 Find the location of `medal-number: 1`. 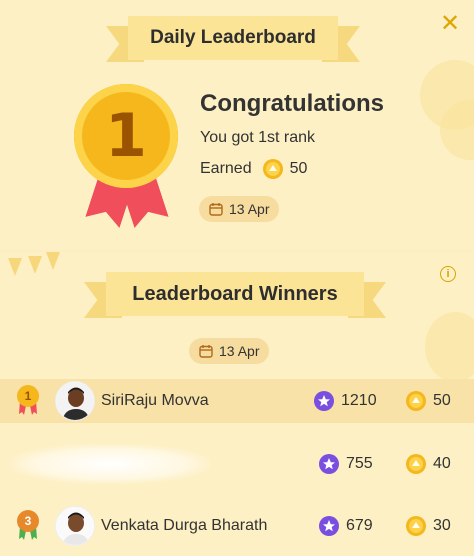

medal-number: 1 is located at coordinates (126, 136).